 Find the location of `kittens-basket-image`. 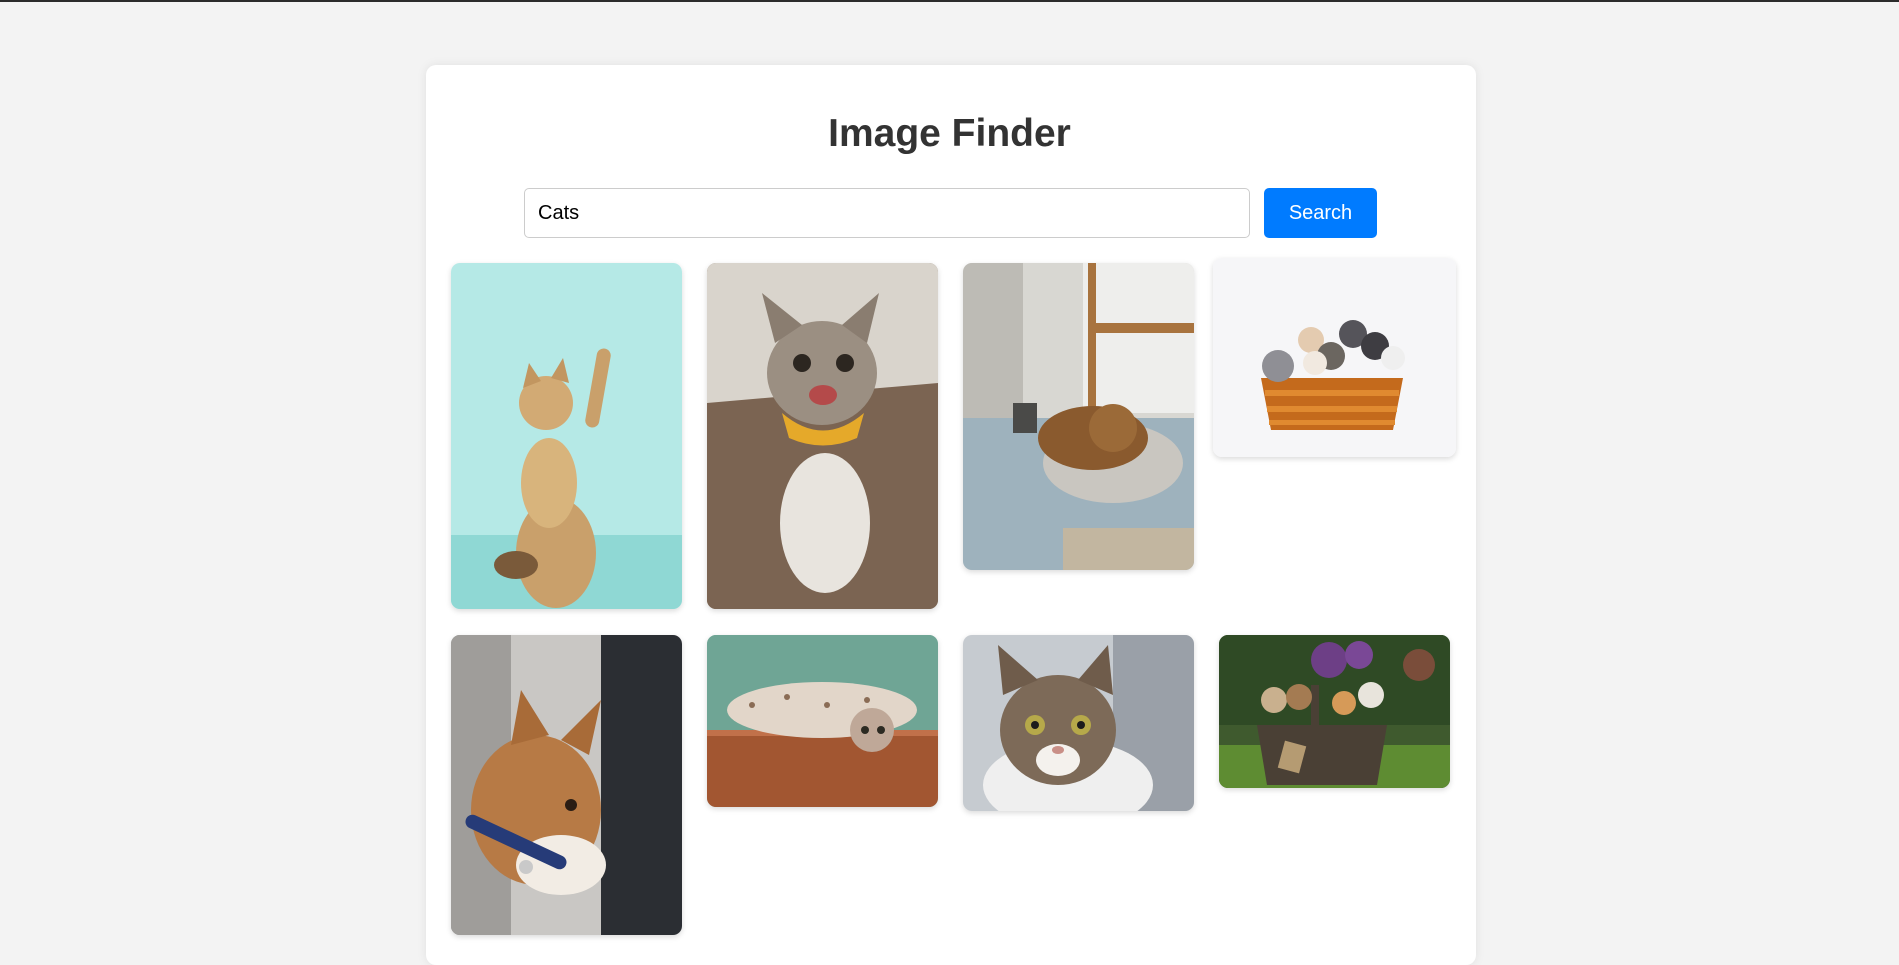

kittens-basket-image is located at coordinates (1334, 357).